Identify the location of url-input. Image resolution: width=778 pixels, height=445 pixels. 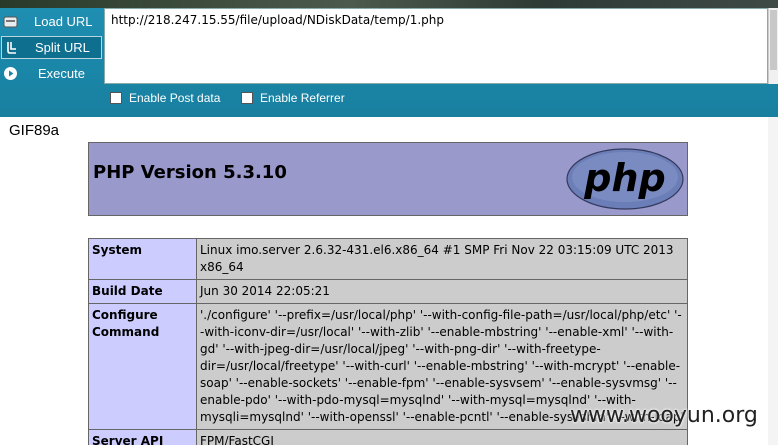
(436, 46).